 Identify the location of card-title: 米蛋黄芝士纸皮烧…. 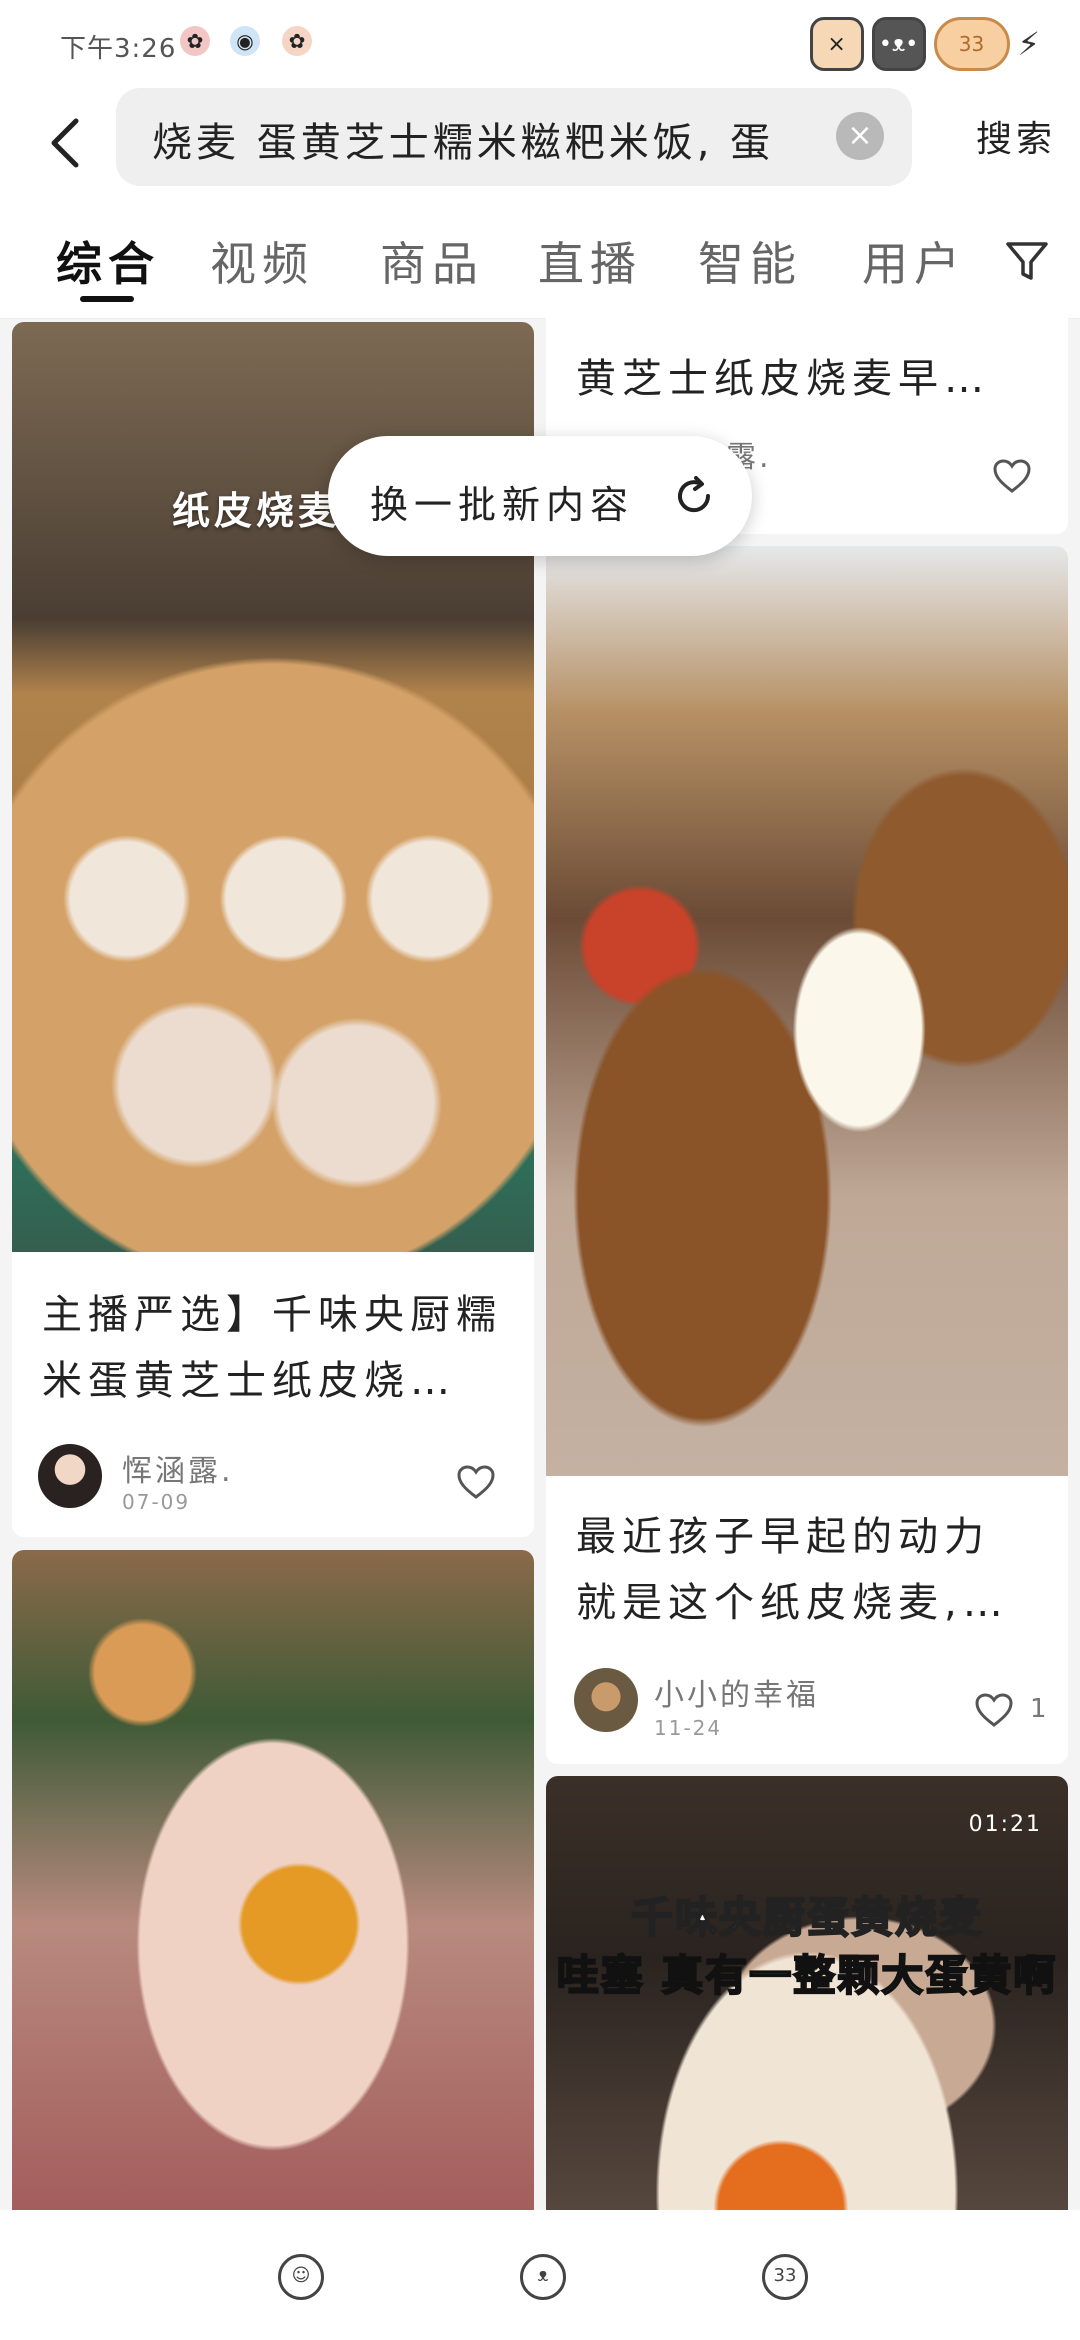
(249, 1381).